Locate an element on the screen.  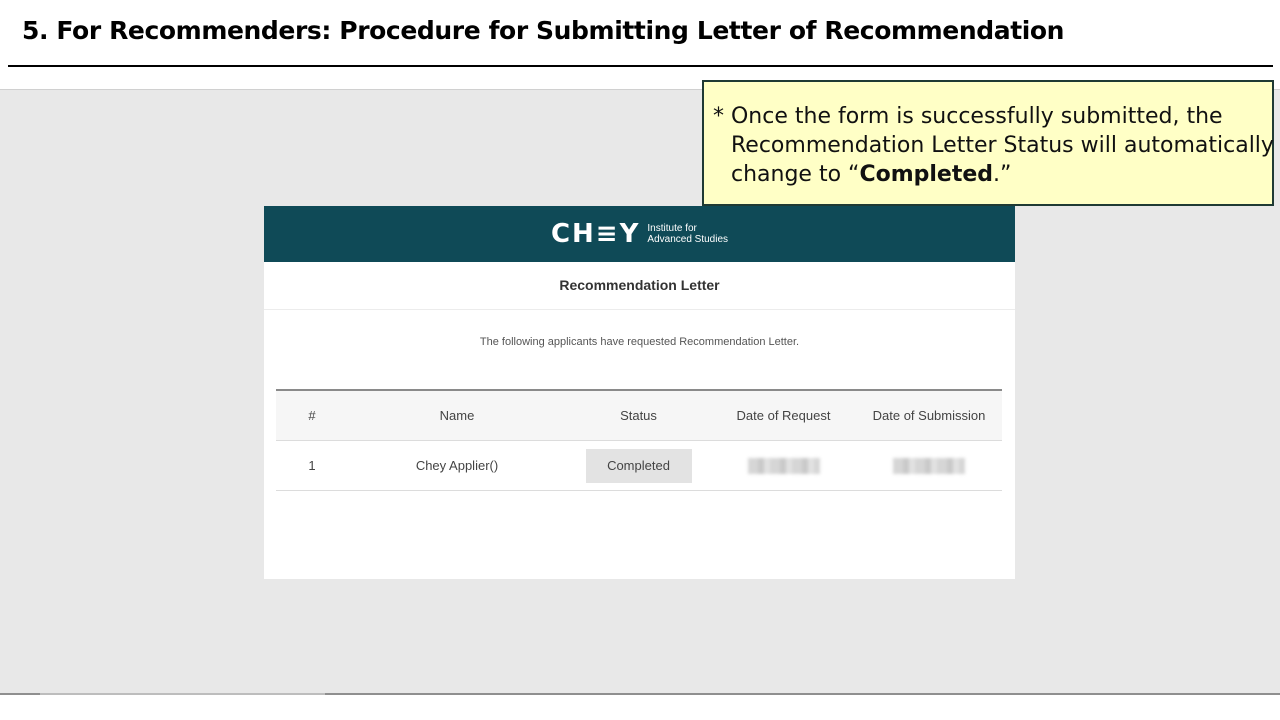
column-header-name: Name is located at coordinates (457, 415).